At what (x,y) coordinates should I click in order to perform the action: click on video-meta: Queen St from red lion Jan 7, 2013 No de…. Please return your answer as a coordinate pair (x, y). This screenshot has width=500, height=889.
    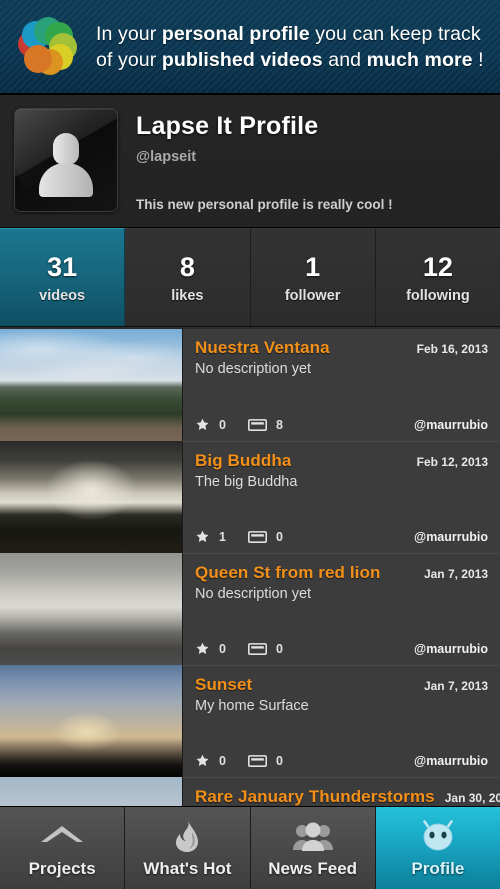
    Looking at the image, I should click on (341, 609).